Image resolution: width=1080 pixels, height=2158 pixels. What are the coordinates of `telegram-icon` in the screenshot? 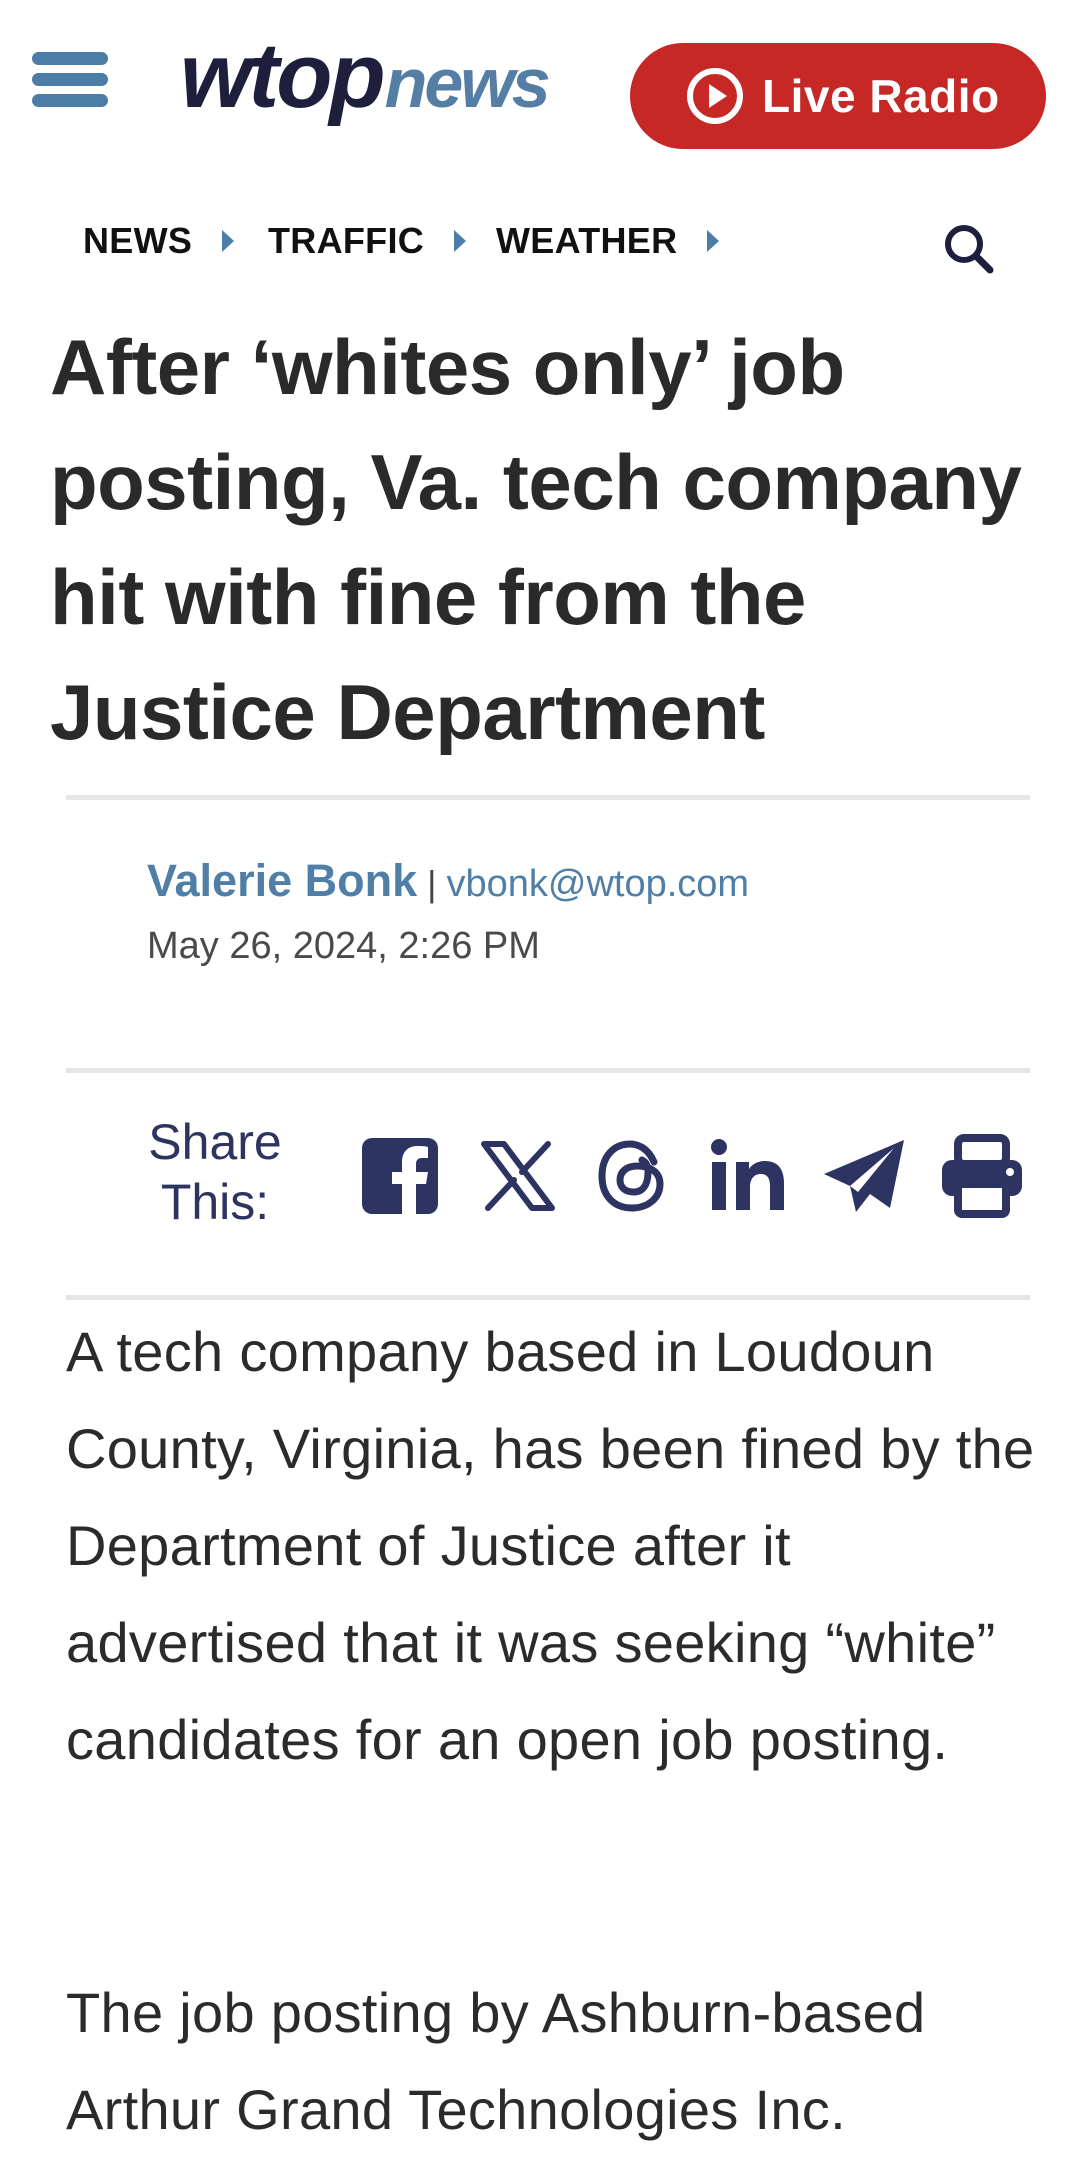 It's located at (864, 1176).